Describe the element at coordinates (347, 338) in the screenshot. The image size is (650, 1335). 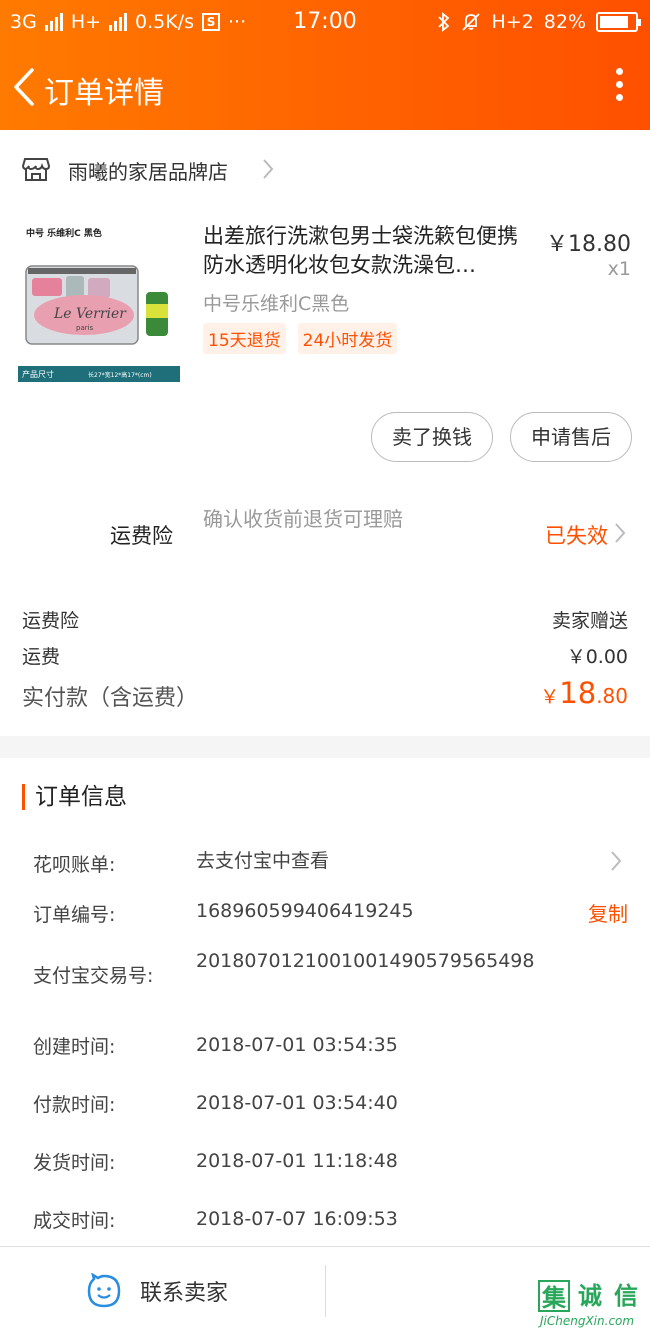
I see `shipping-tag: 24小时发货` at that location.